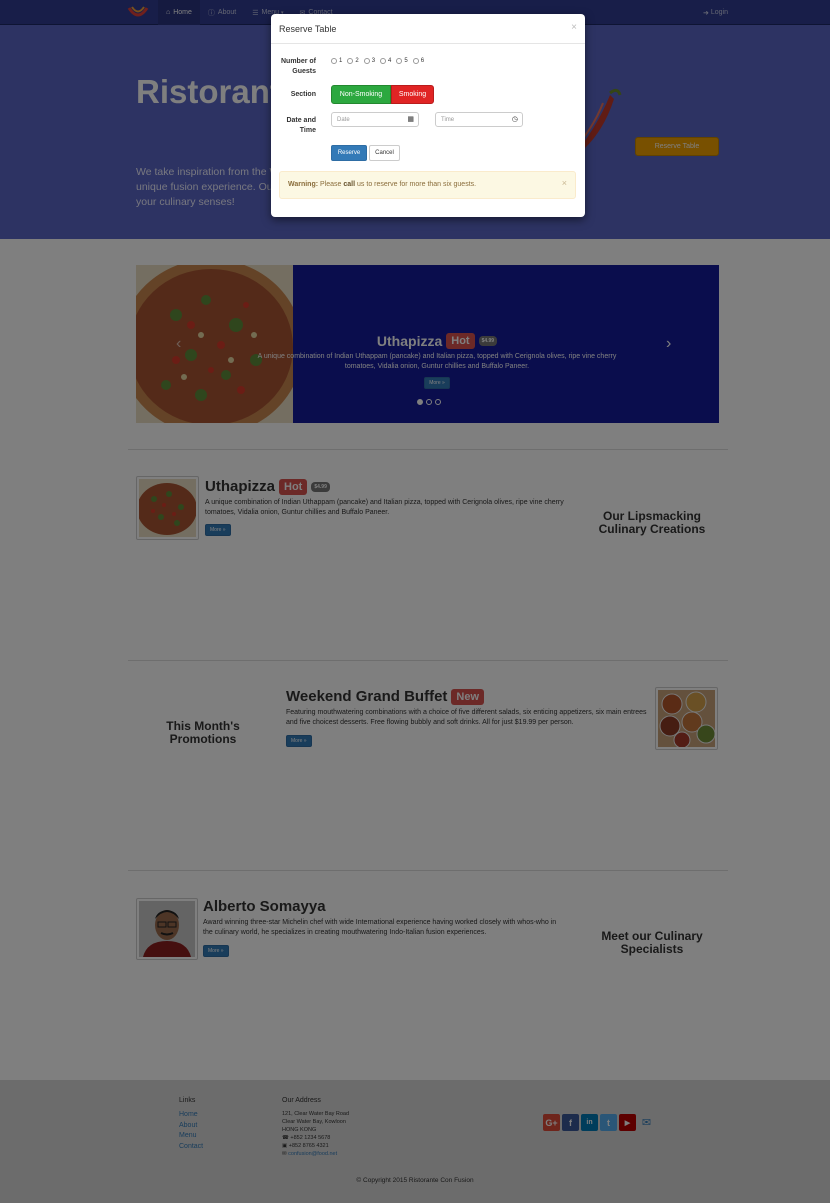 This screenshot has width=830, height=1203. What do you see at coordinates (349, 184) in the screenshot?
I see `warning-call: call` at bounding box center [349, 184].